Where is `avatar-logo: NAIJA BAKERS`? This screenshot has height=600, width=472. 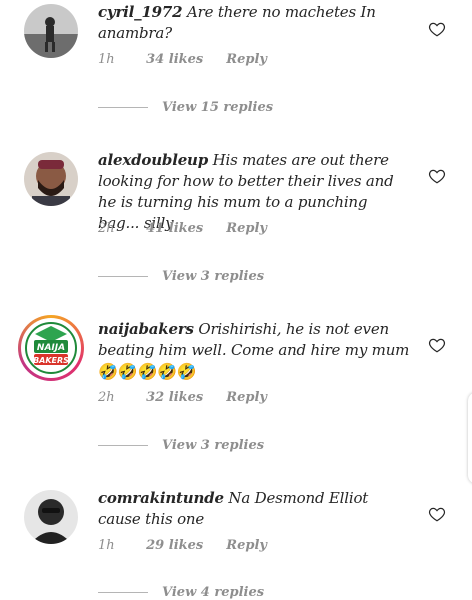 avatar-logo: NAIJA BAKERS is located at coordinates (51, 348).